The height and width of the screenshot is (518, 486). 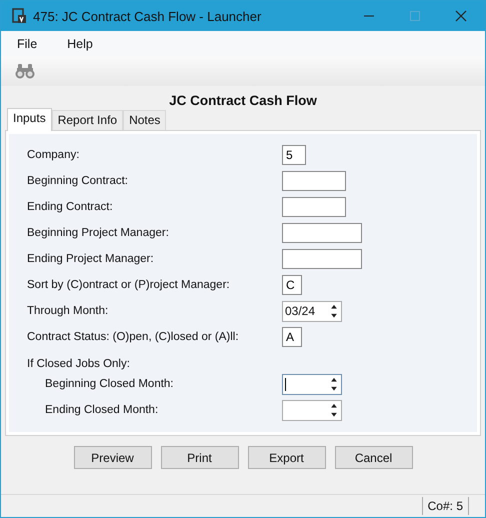 I want to click on menu-item: File, so click(x=27, y=43).